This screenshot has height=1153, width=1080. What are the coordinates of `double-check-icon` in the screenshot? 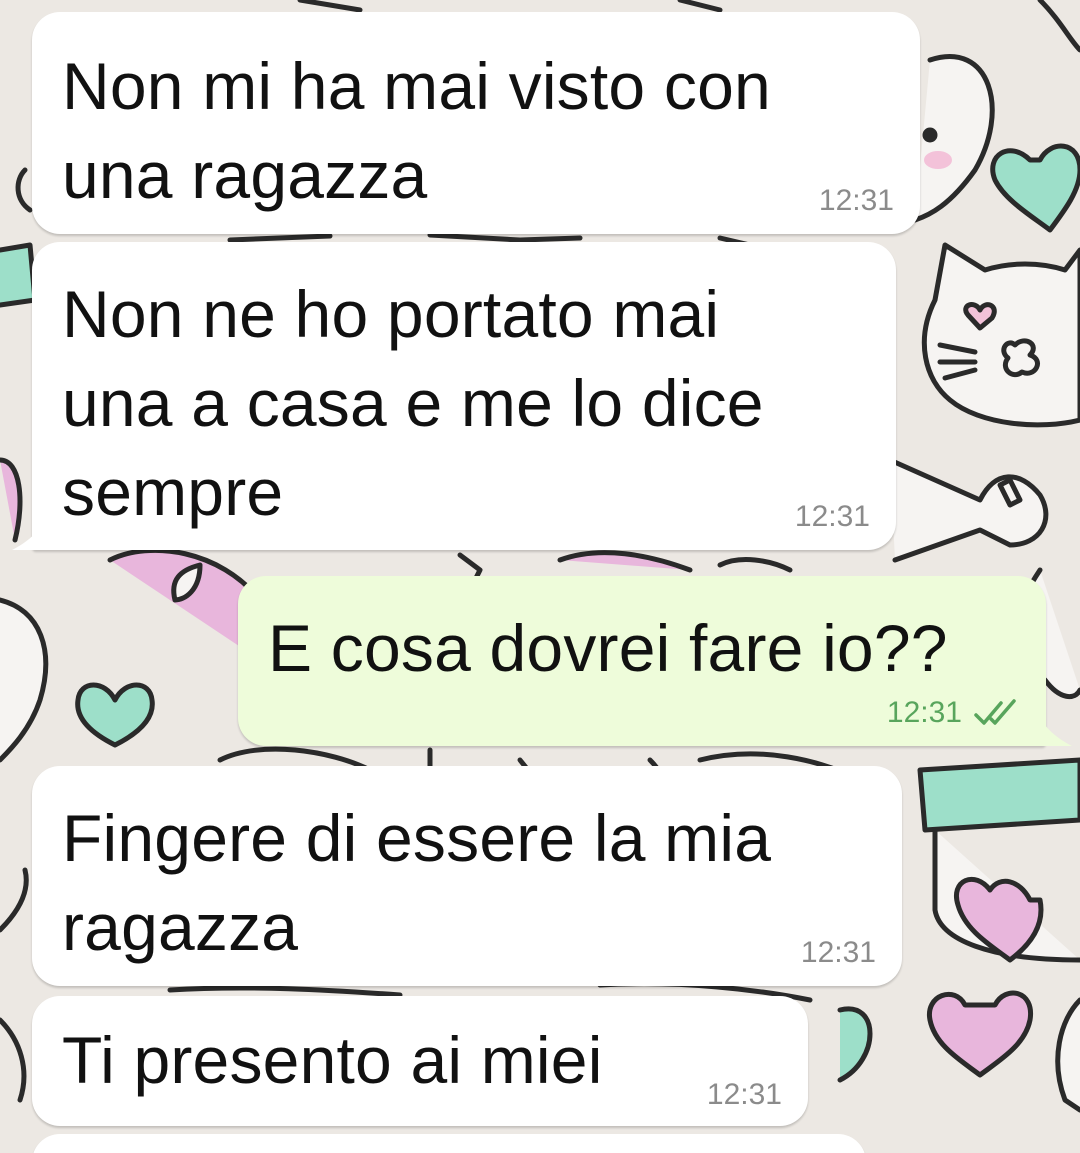 It's located at (995, 712).